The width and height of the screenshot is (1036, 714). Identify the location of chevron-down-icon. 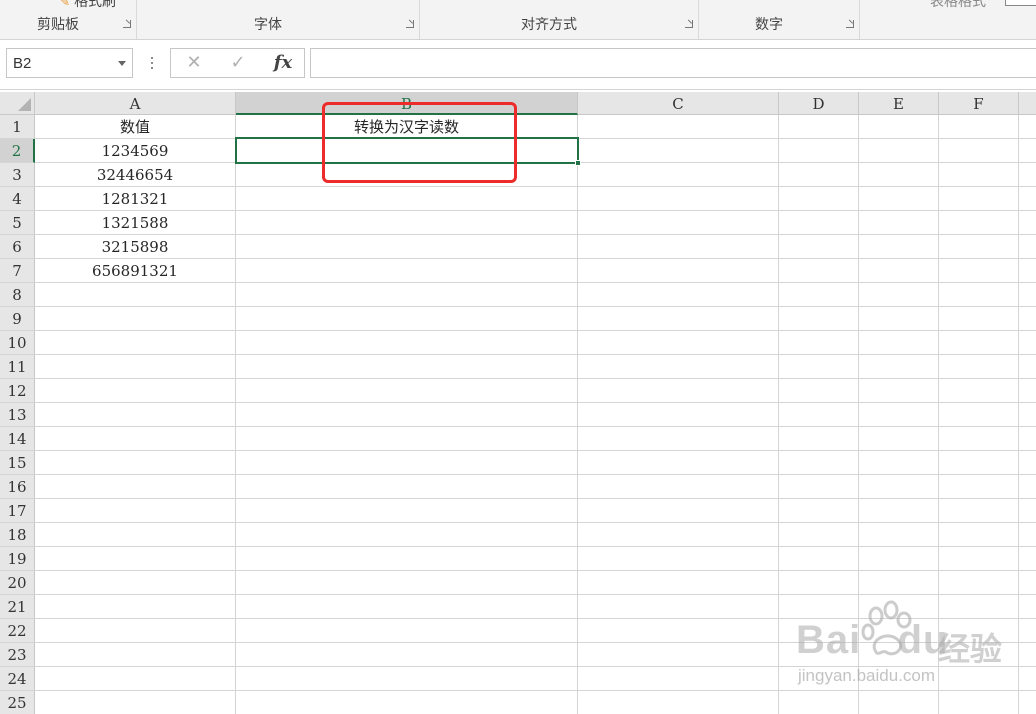
(122, 63).